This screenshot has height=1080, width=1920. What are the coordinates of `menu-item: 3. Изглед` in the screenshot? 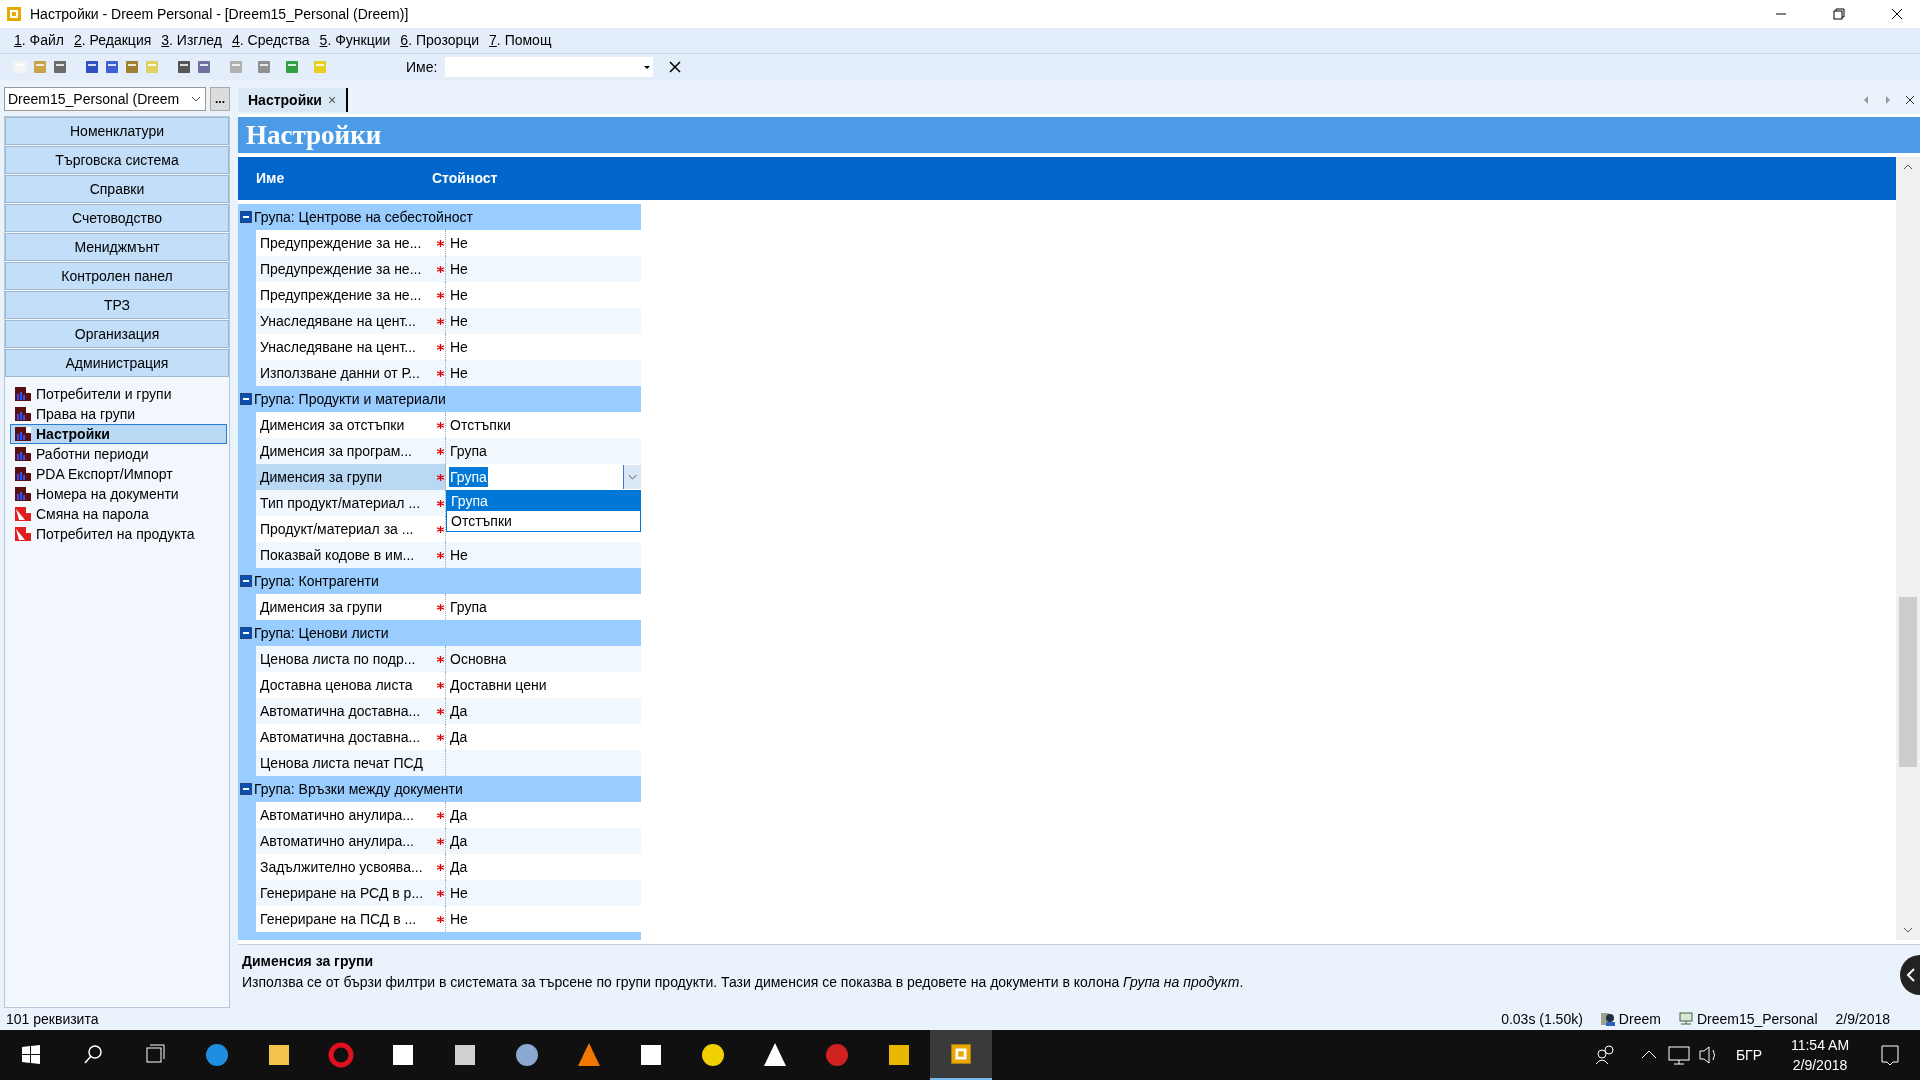 It's located at (191, 40).